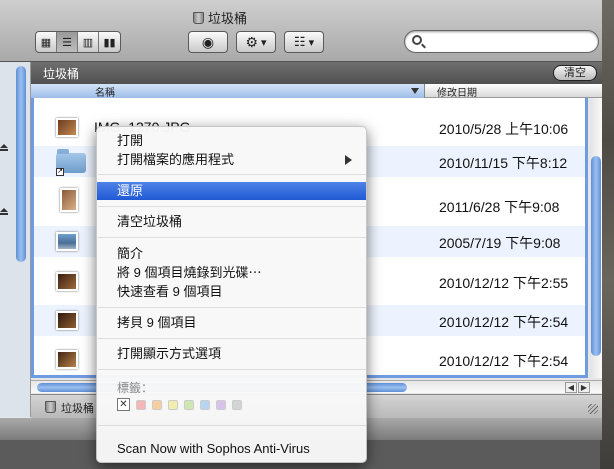 This screenshot has width=614, height=469. I want to click on menu-item-open-with: 打開檔案的應用程式, so click(231, 160).